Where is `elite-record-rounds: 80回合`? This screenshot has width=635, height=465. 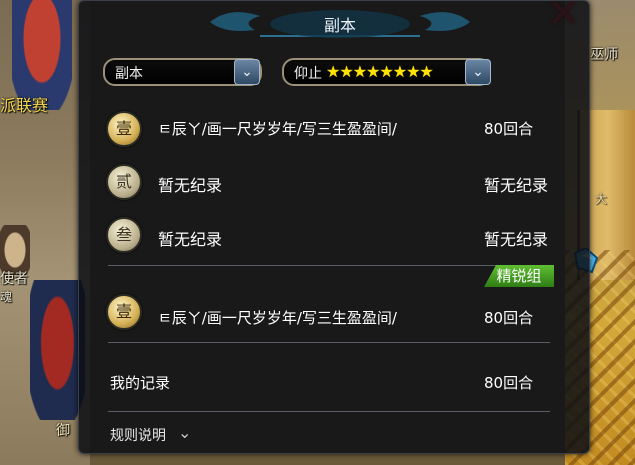
elite-record-rounds: 80回合 is located at coordinates (509, 318).